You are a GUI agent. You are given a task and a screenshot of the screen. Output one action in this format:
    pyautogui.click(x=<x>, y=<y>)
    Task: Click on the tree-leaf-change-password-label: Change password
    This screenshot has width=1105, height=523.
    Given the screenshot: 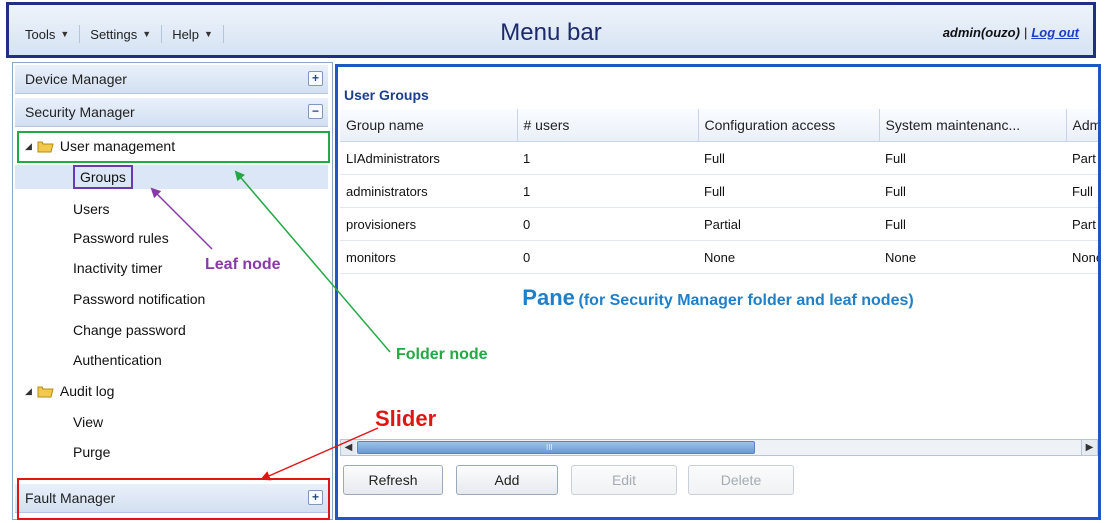 What is the action you would take?
    pyautogui.click(x=129, y=330)
    